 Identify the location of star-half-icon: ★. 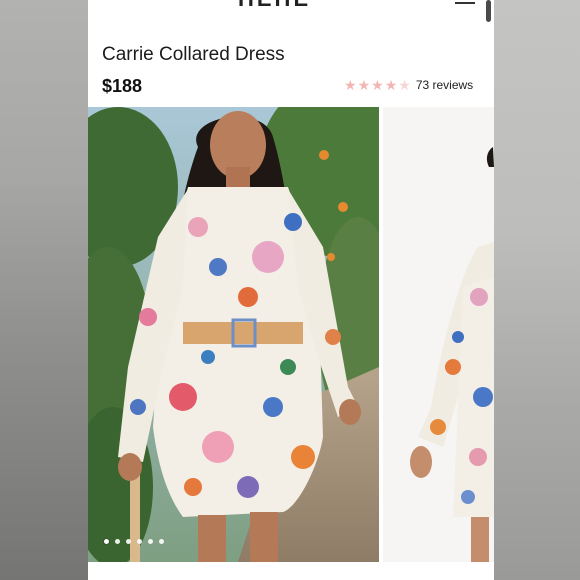
(404, 85).